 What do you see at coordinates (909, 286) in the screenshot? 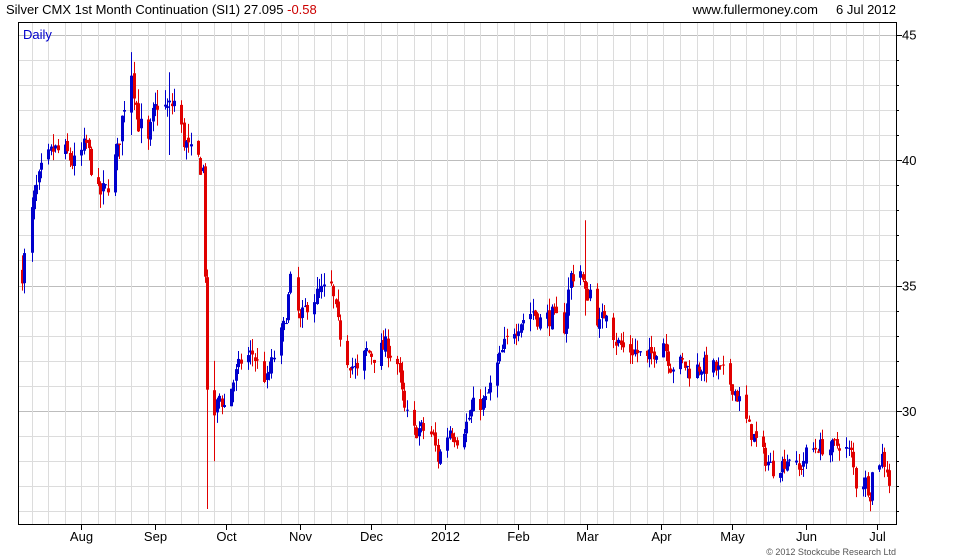
I see `y-tick-label: 35` at bounding box center [909, 286].